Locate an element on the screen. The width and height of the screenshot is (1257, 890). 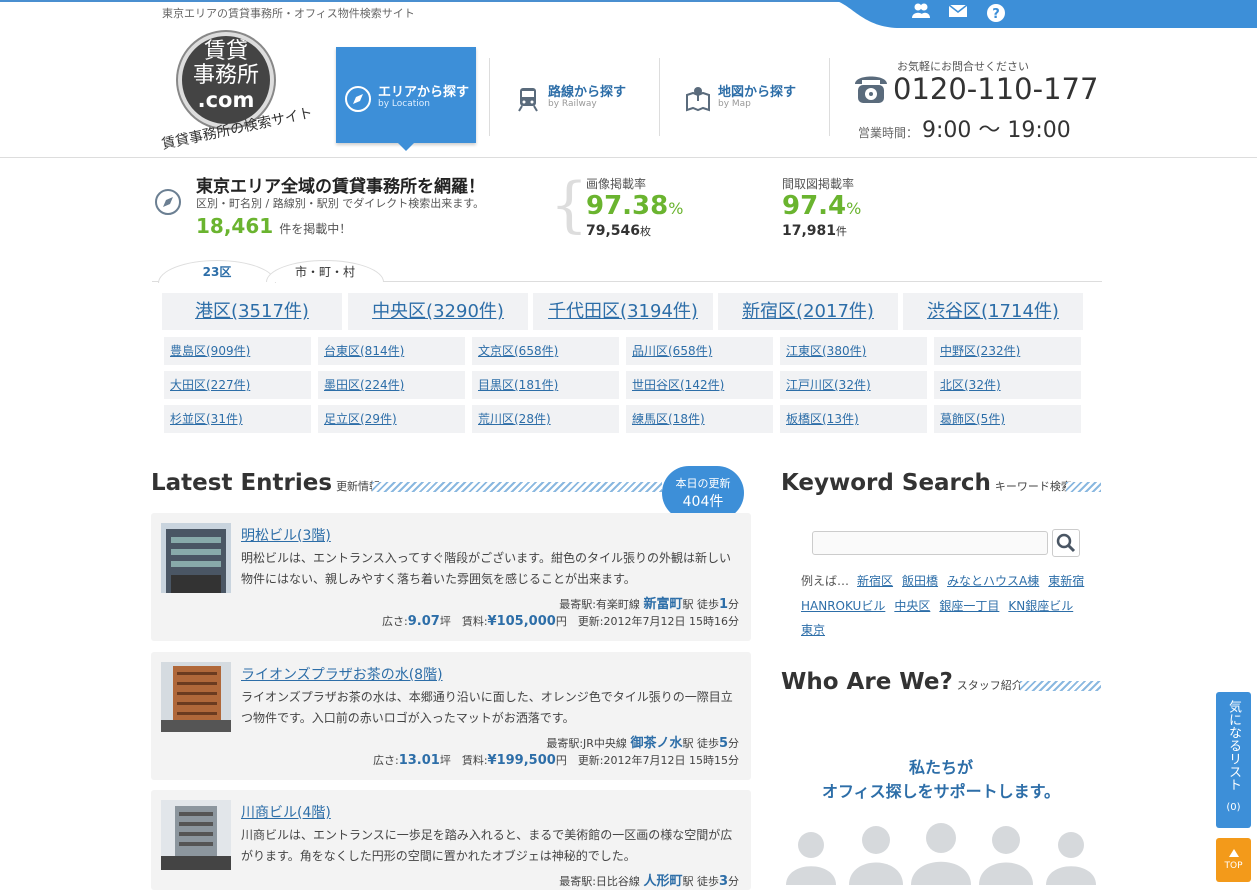
badge-count: 404件 is located at coordinates (703, 502).